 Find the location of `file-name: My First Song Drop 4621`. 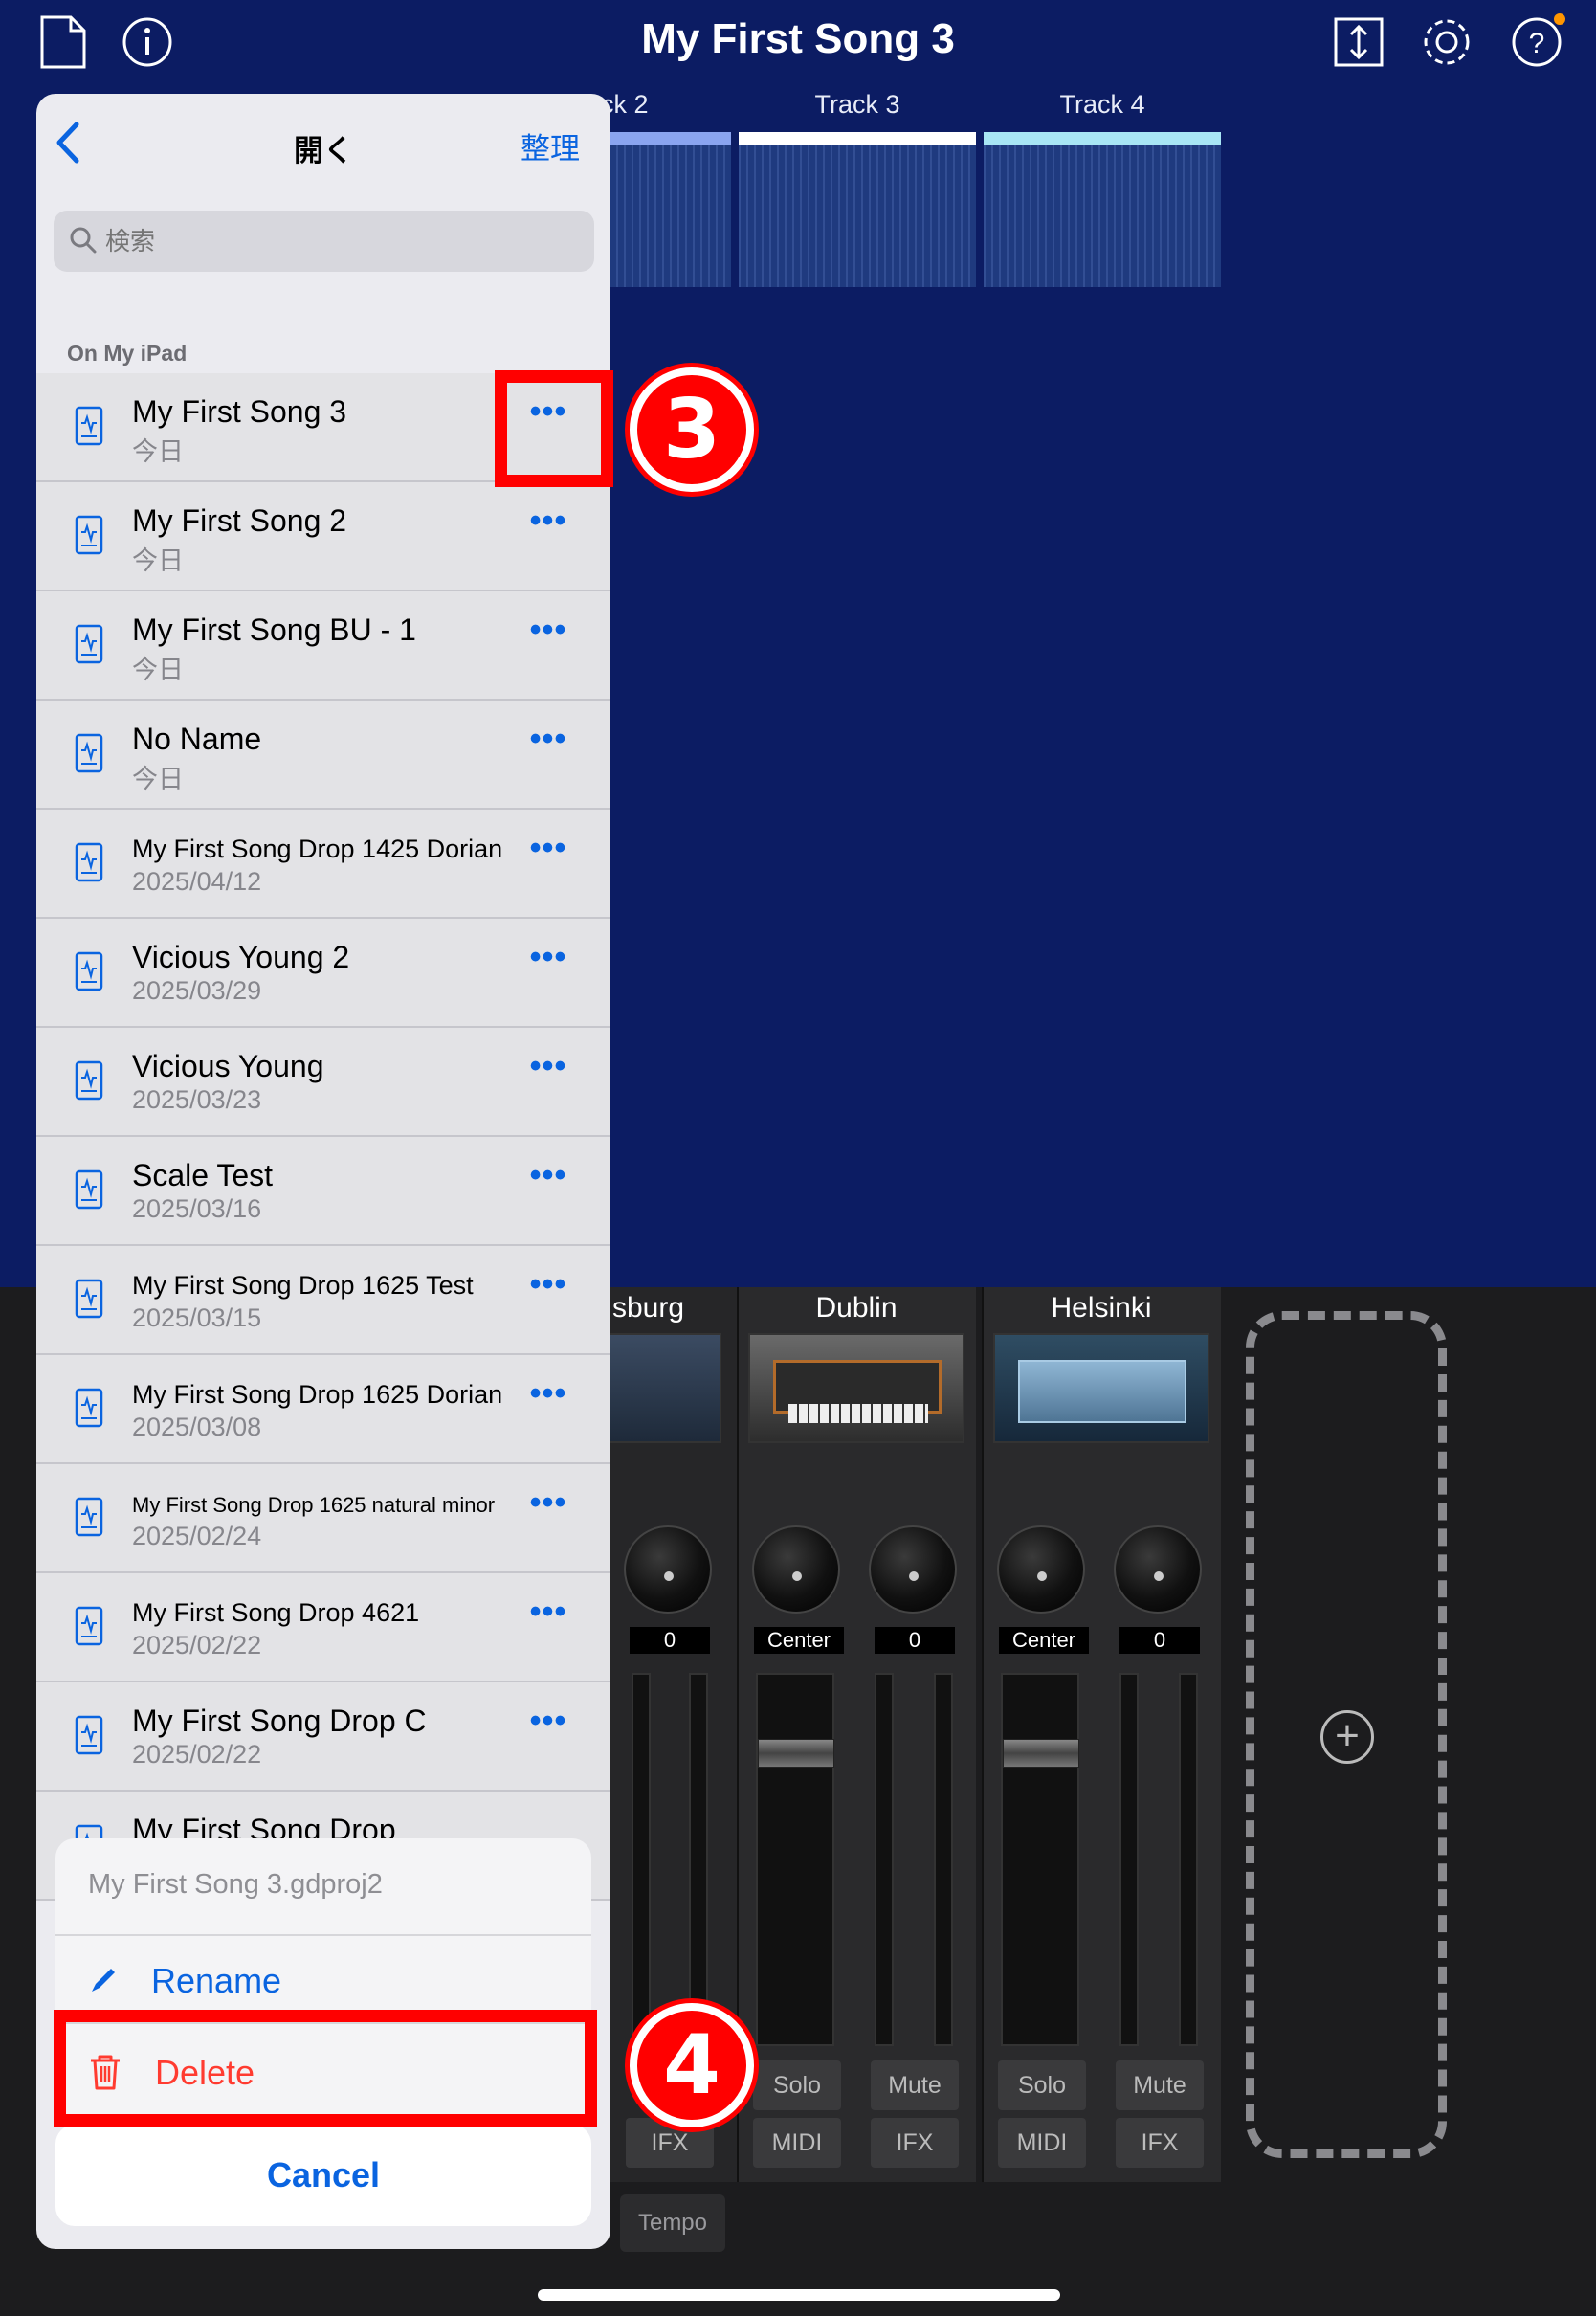

file-name: My First Song Drop 4621 is located at coordinates (276, 1612).